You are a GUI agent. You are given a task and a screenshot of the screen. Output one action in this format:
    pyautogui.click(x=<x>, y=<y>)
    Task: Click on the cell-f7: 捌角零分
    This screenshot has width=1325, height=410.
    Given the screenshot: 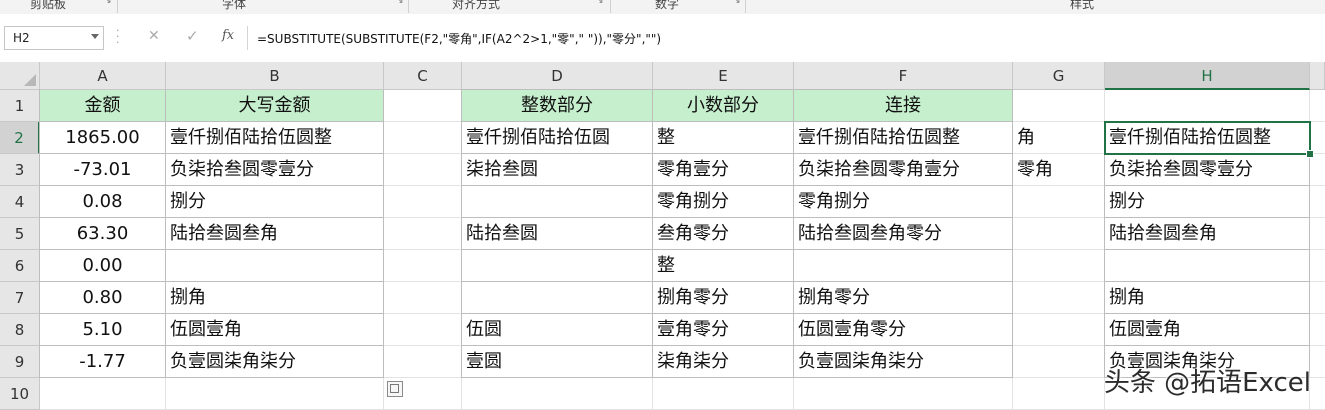 What is the action you would take?
    pyautogui.click(x=903, y=298)
    